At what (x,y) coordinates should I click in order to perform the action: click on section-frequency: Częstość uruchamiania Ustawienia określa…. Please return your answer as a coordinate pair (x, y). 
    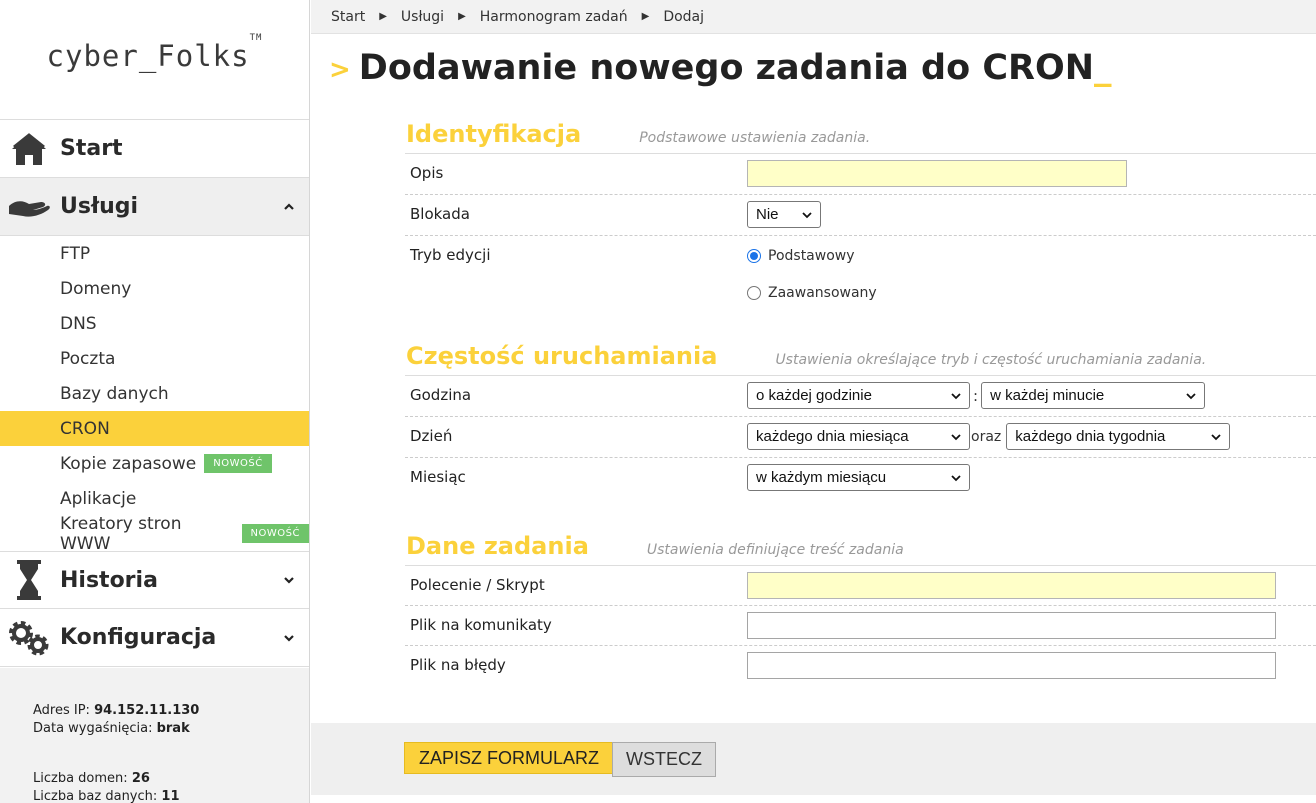
    Looking at the image, I should click on (860, 420).